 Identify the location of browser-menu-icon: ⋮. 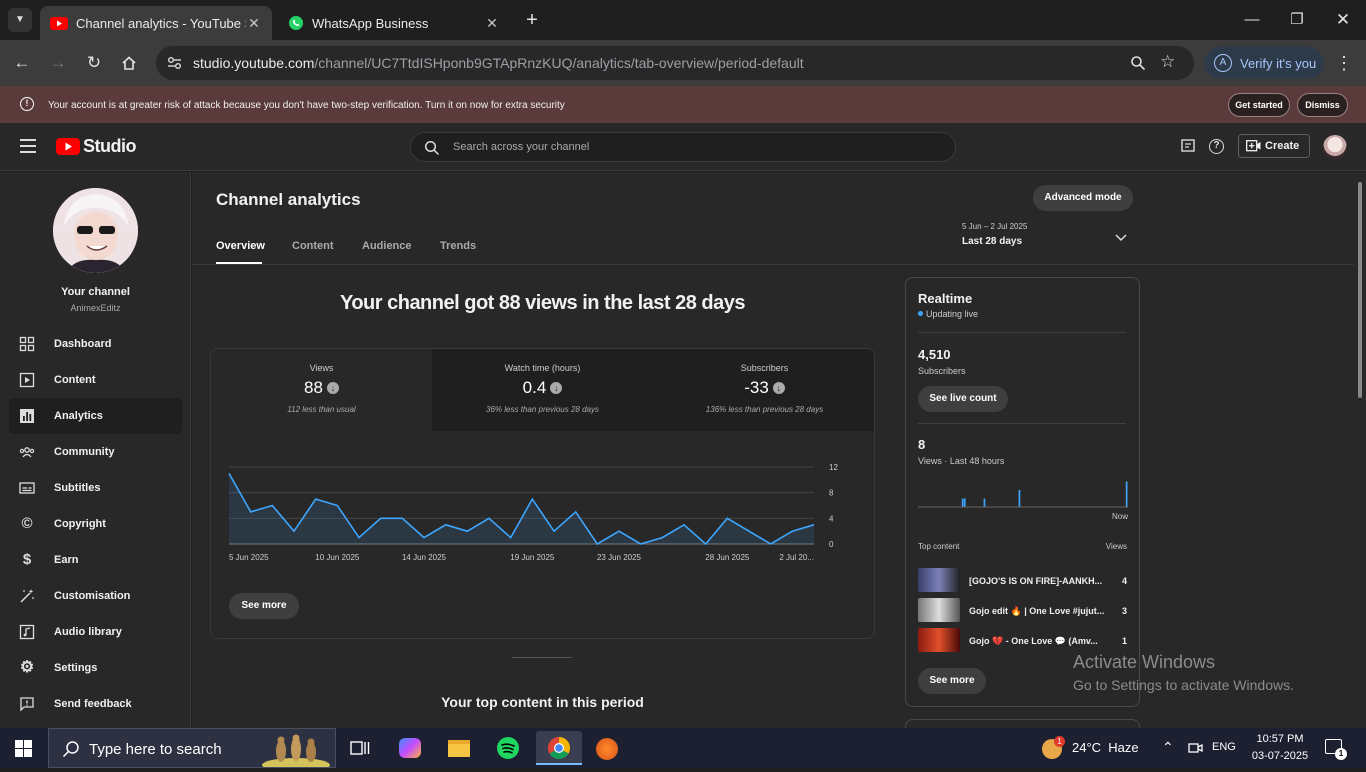
(1344, 63).